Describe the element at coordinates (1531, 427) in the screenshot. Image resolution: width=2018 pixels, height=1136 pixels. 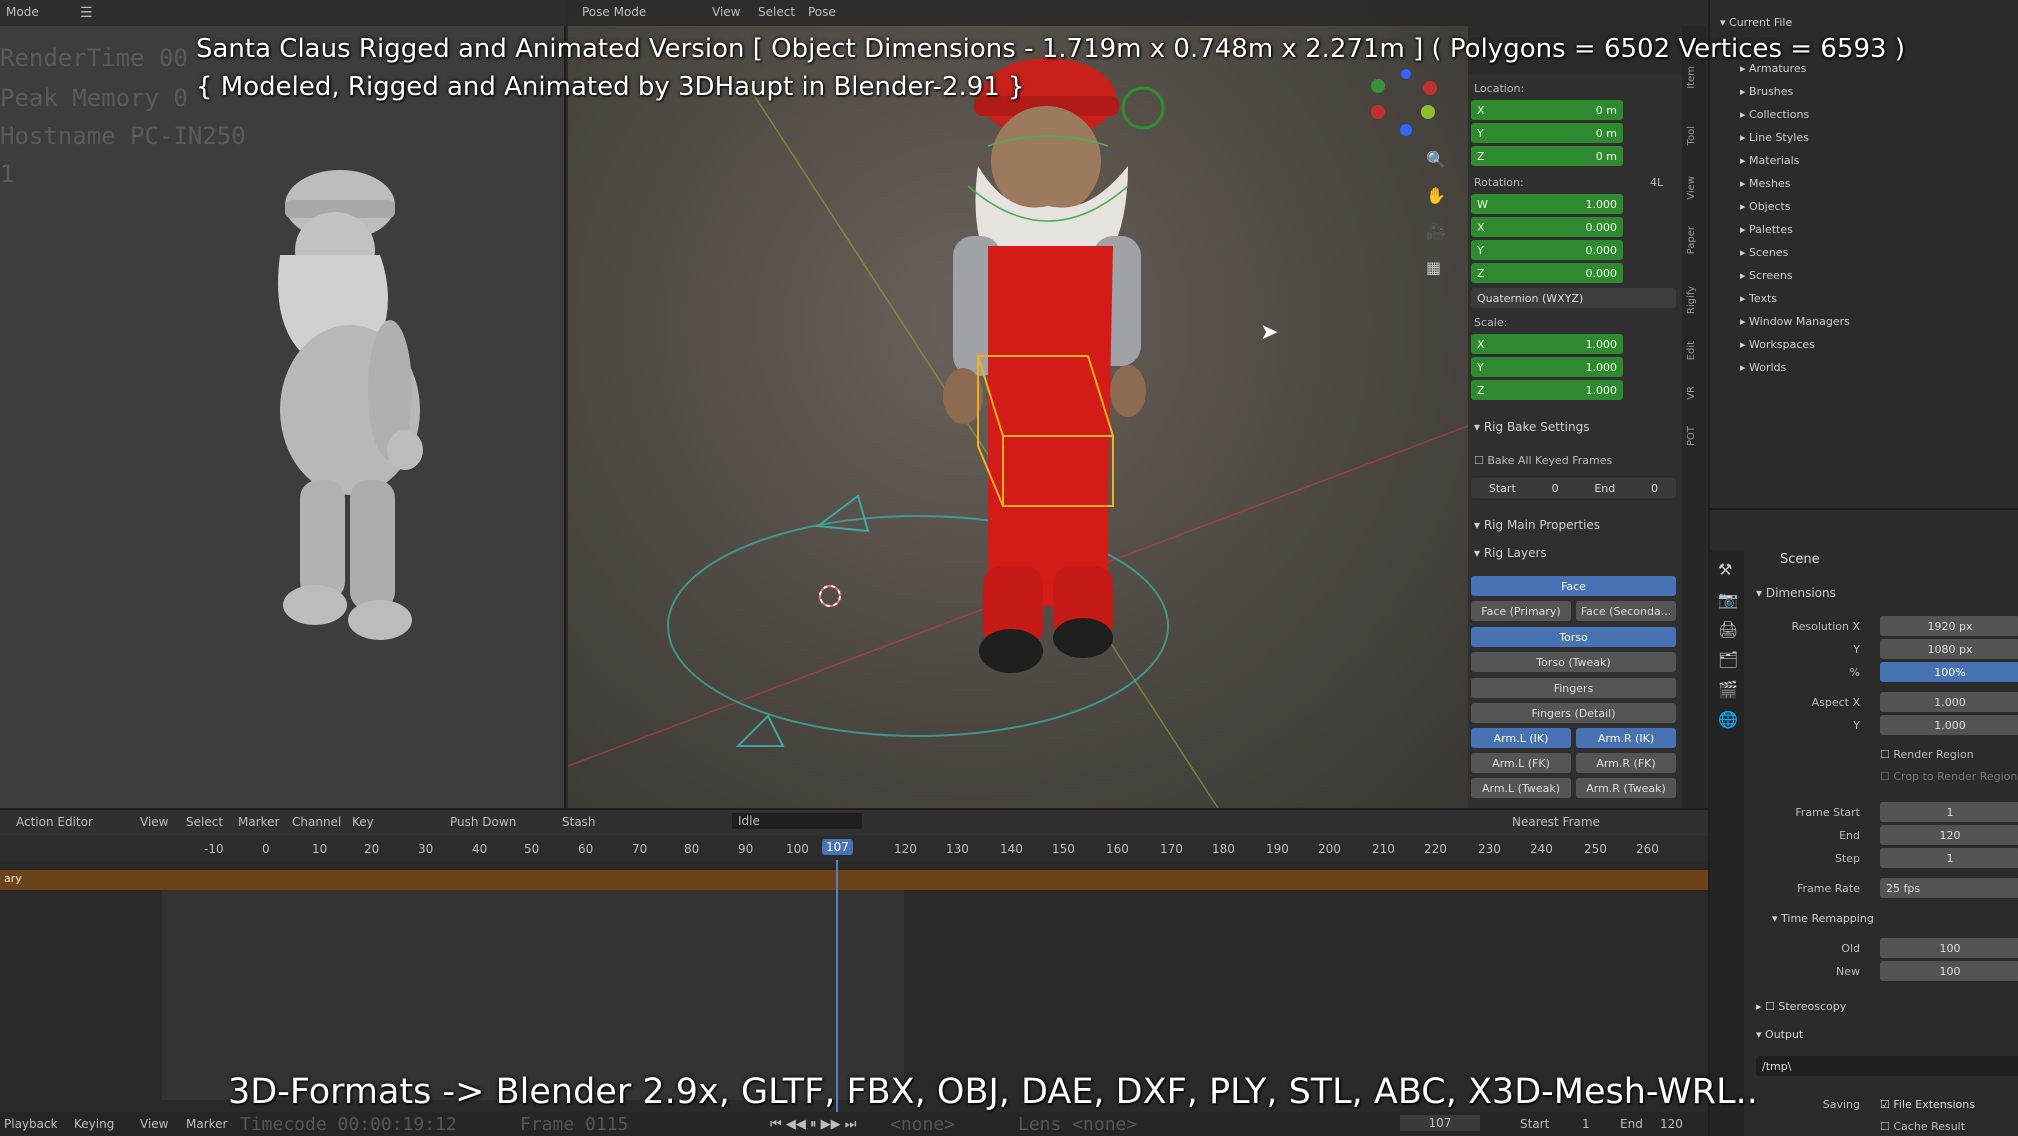
I see `rig-bake-settings-header: ▾ Rig Bake Settings` at that location.